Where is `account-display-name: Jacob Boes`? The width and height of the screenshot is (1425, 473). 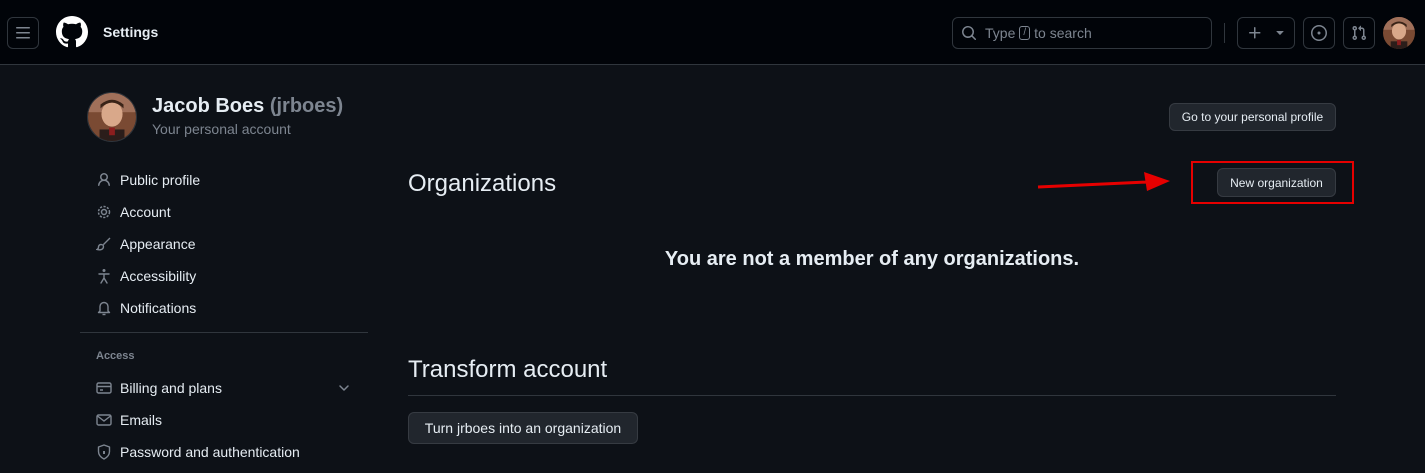 account-display-name: Jacob Boes is located at coordinates (208, 106).